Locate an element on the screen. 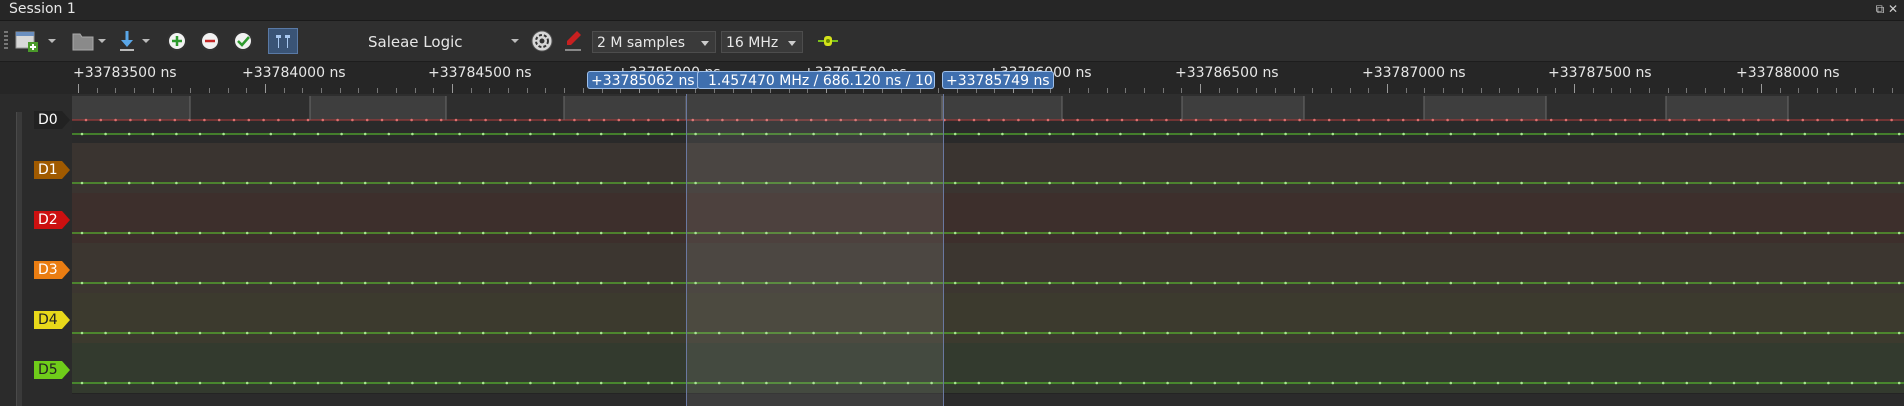 This screenshot has height=406, width=1904. open-session-button is located at coordinates (83, 41).